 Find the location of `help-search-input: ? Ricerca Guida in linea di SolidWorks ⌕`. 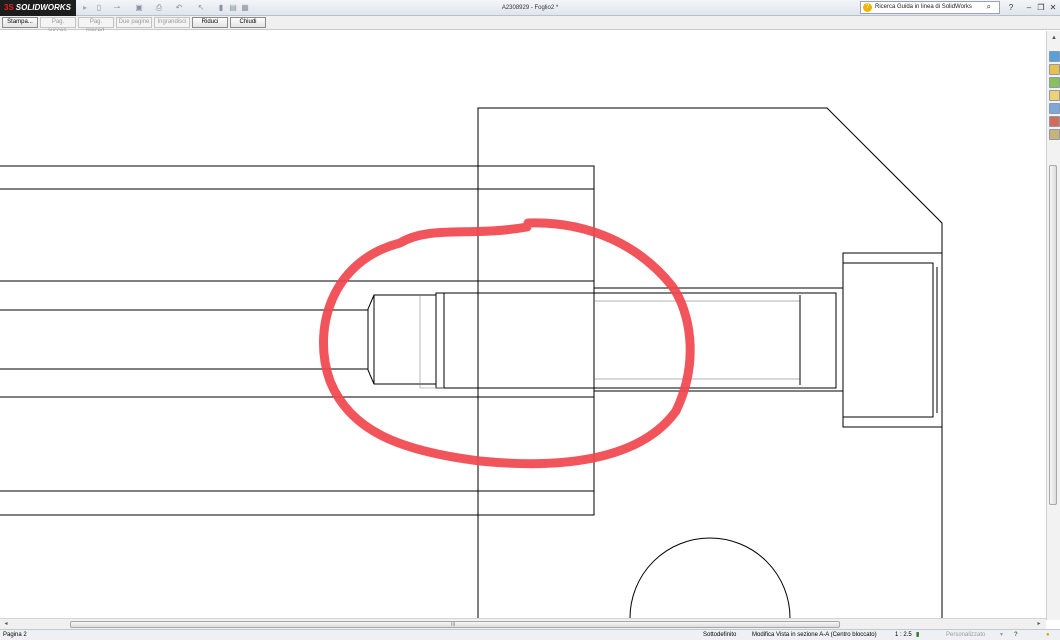

help-search-input: ? Ricerca Guida in linea di SolidWorks ⌕ is located at coordinates (930, 7).